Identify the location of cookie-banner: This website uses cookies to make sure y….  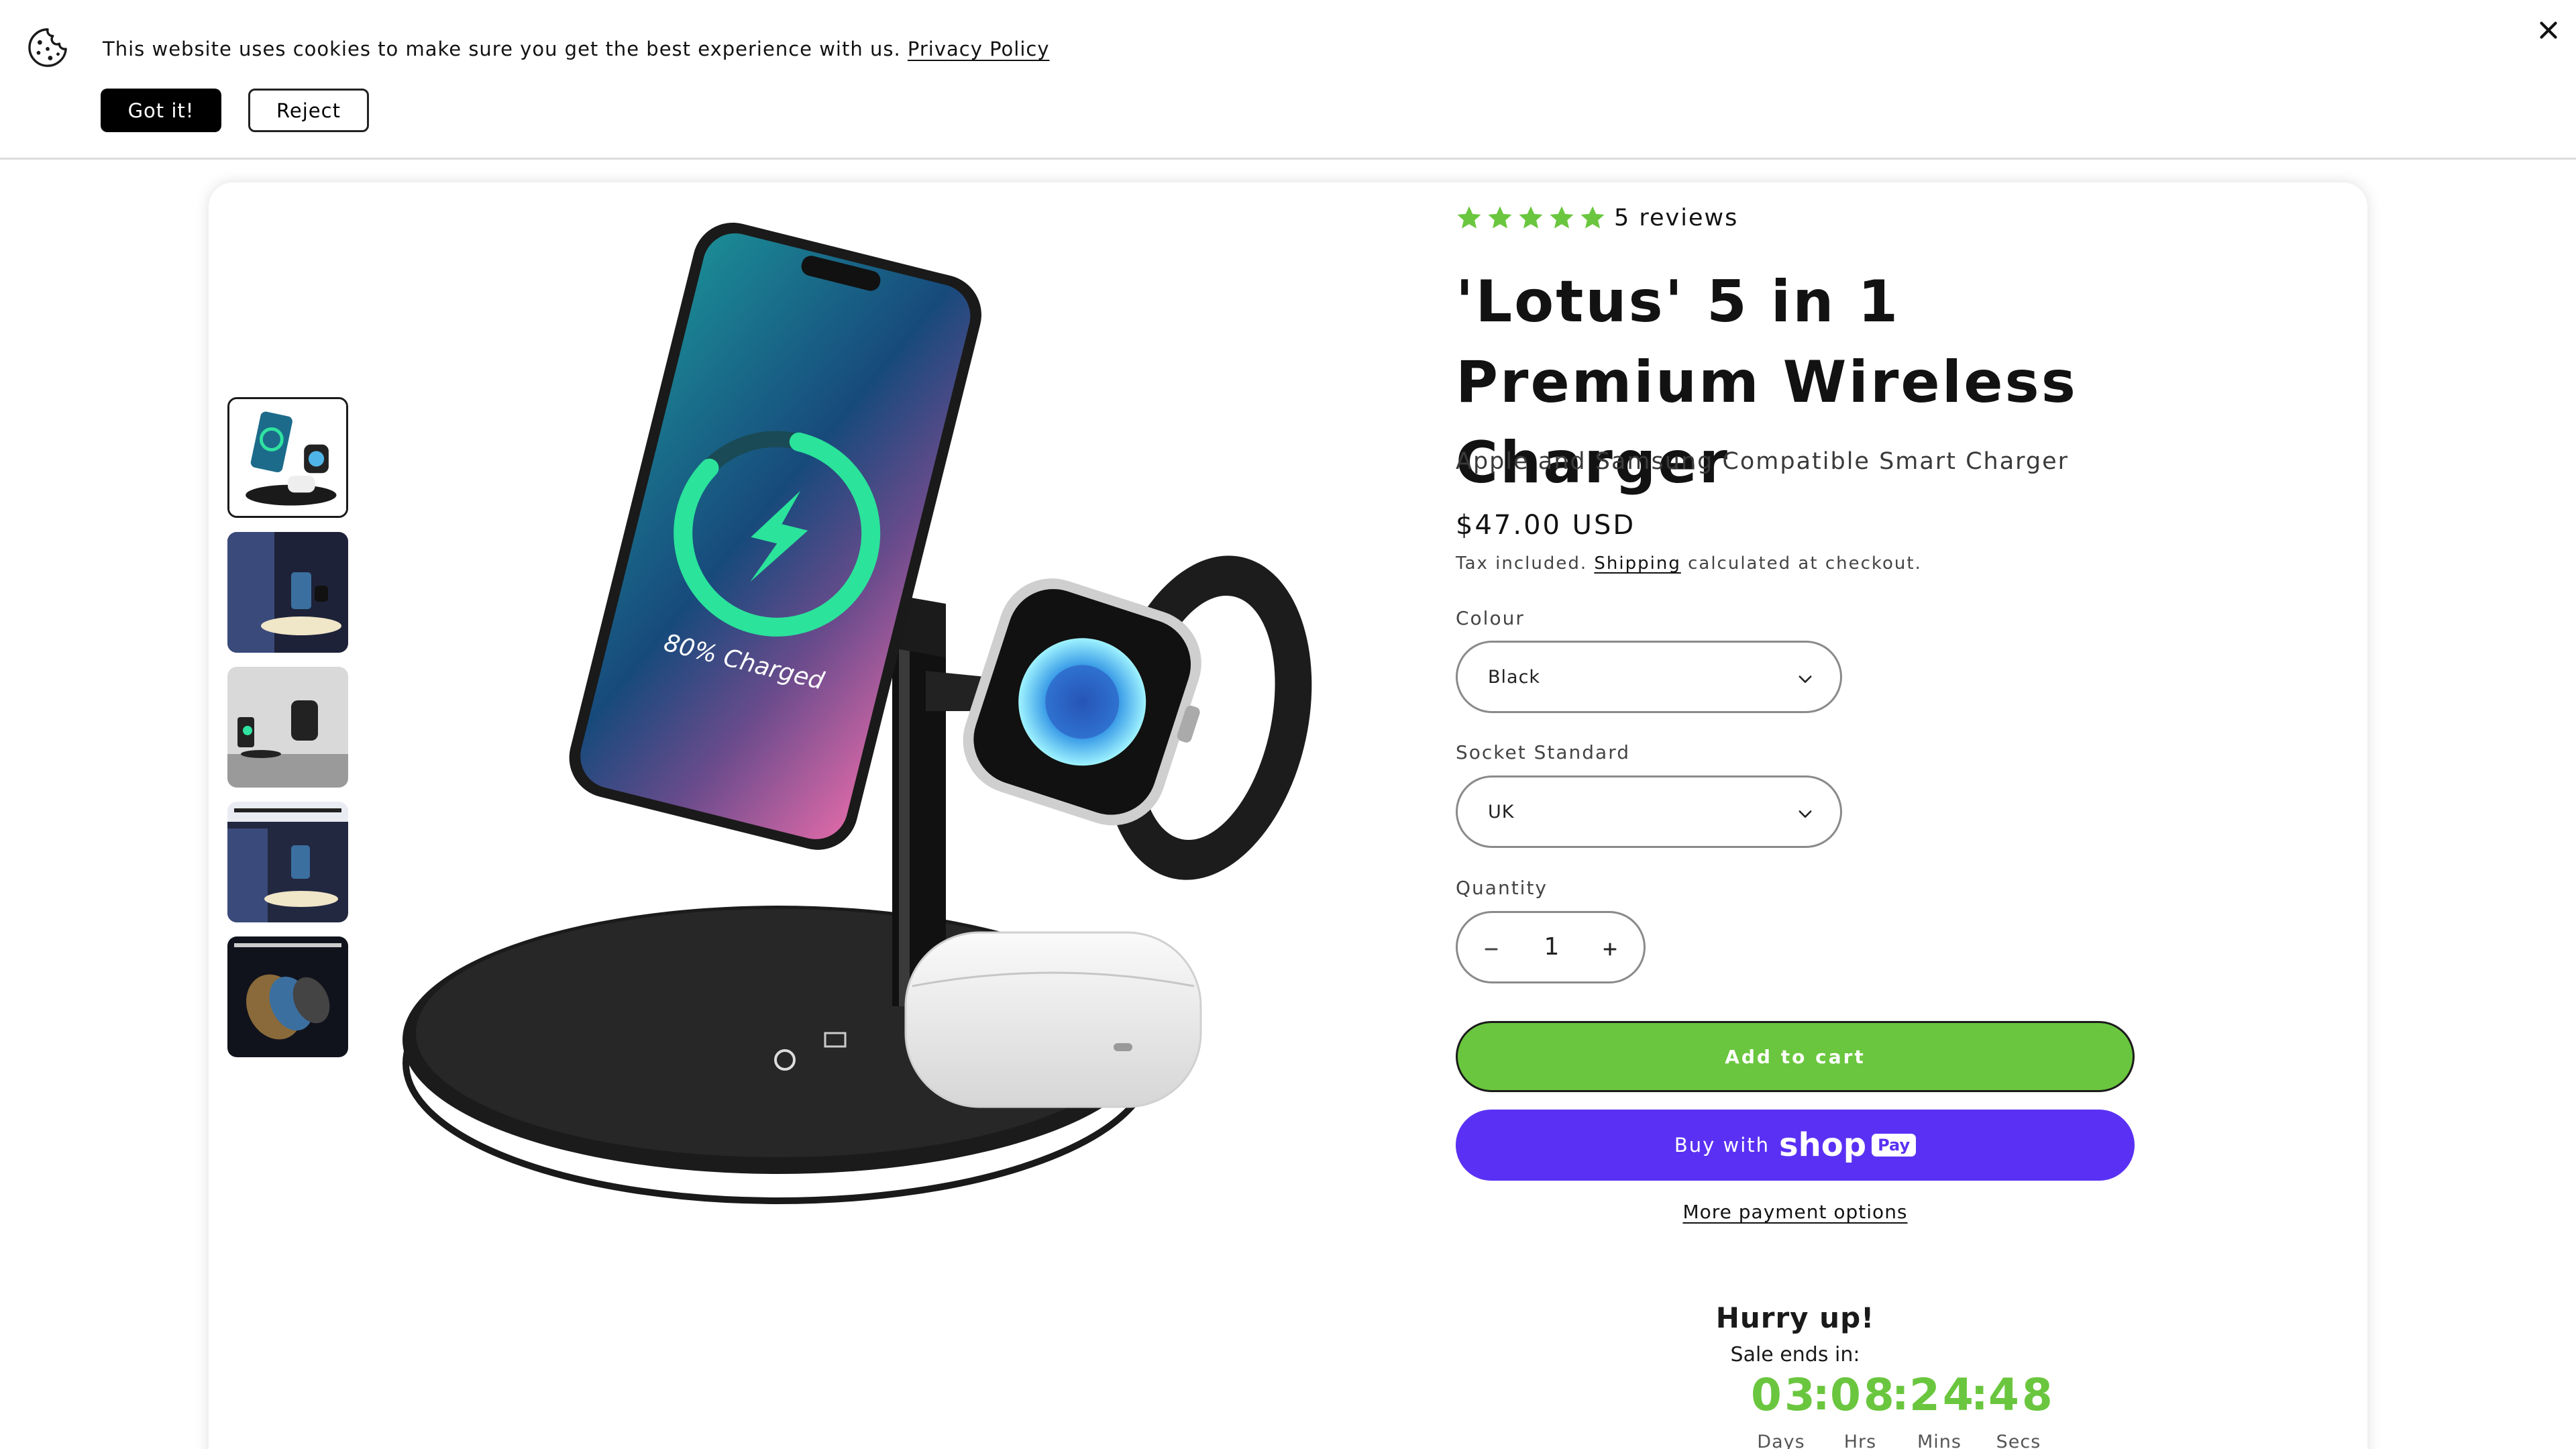
(1288, 80).